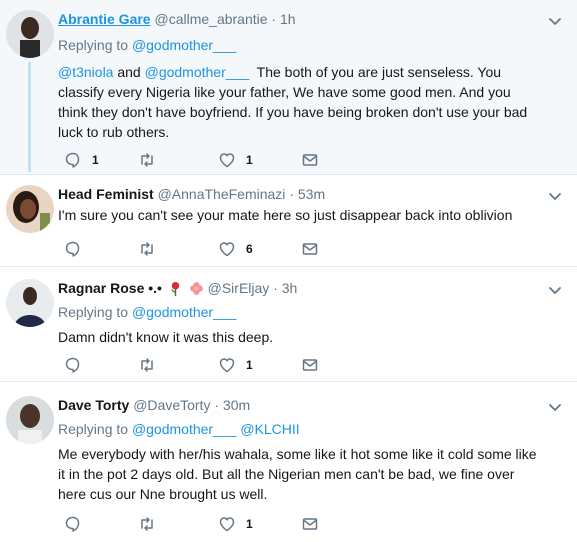 This screenshot has height=542, width=577. What do you see at coordinates (171, 405) in the screenshot?
I see `handle: @DaveTorty` at bounding box center [171, 405].